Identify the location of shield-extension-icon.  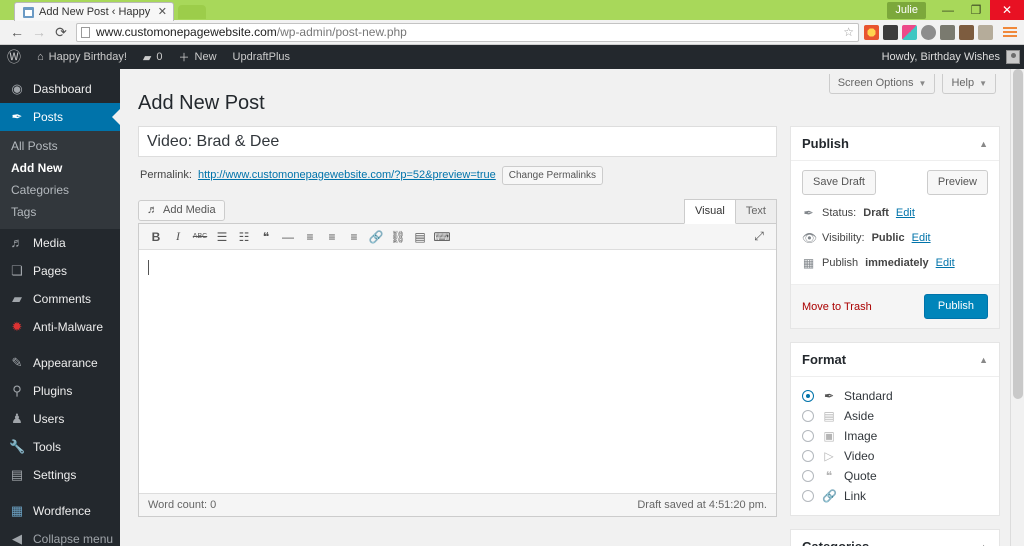
(928, 32).